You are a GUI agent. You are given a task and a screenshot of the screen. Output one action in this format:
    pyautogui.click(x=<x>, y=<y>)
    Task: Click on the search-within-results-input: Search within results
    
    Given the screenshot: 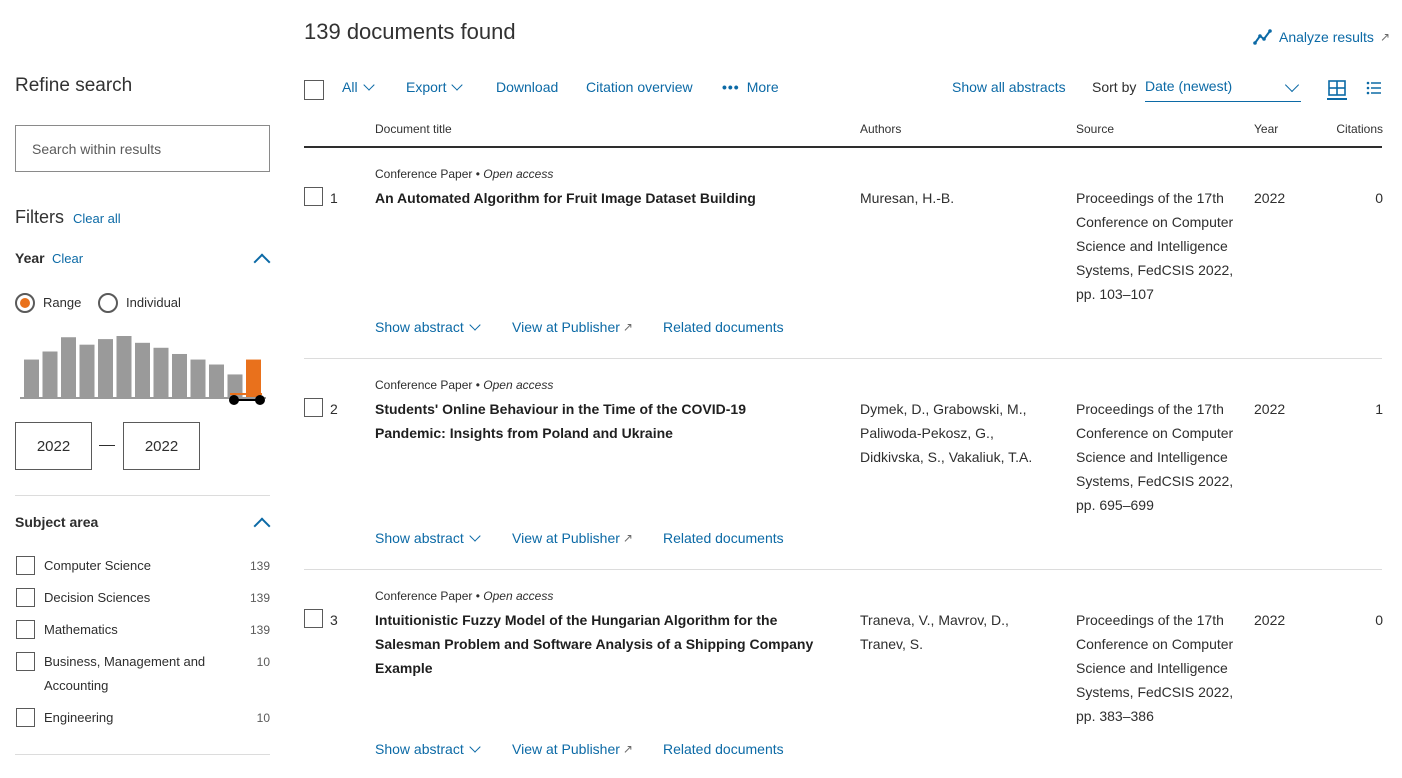 What is the action you would take?
    pyautogui.click(x=142, y=148)
    